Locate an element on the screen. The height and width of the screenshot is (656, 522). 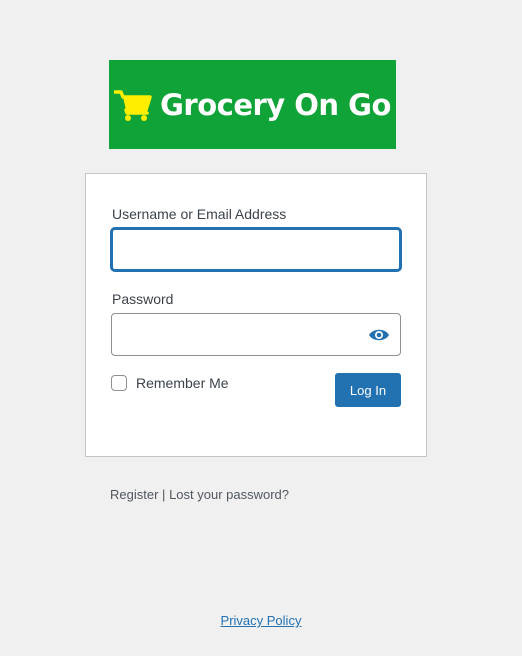
login-nav: Register | Lost your password? is located at coordinates (199, 494).